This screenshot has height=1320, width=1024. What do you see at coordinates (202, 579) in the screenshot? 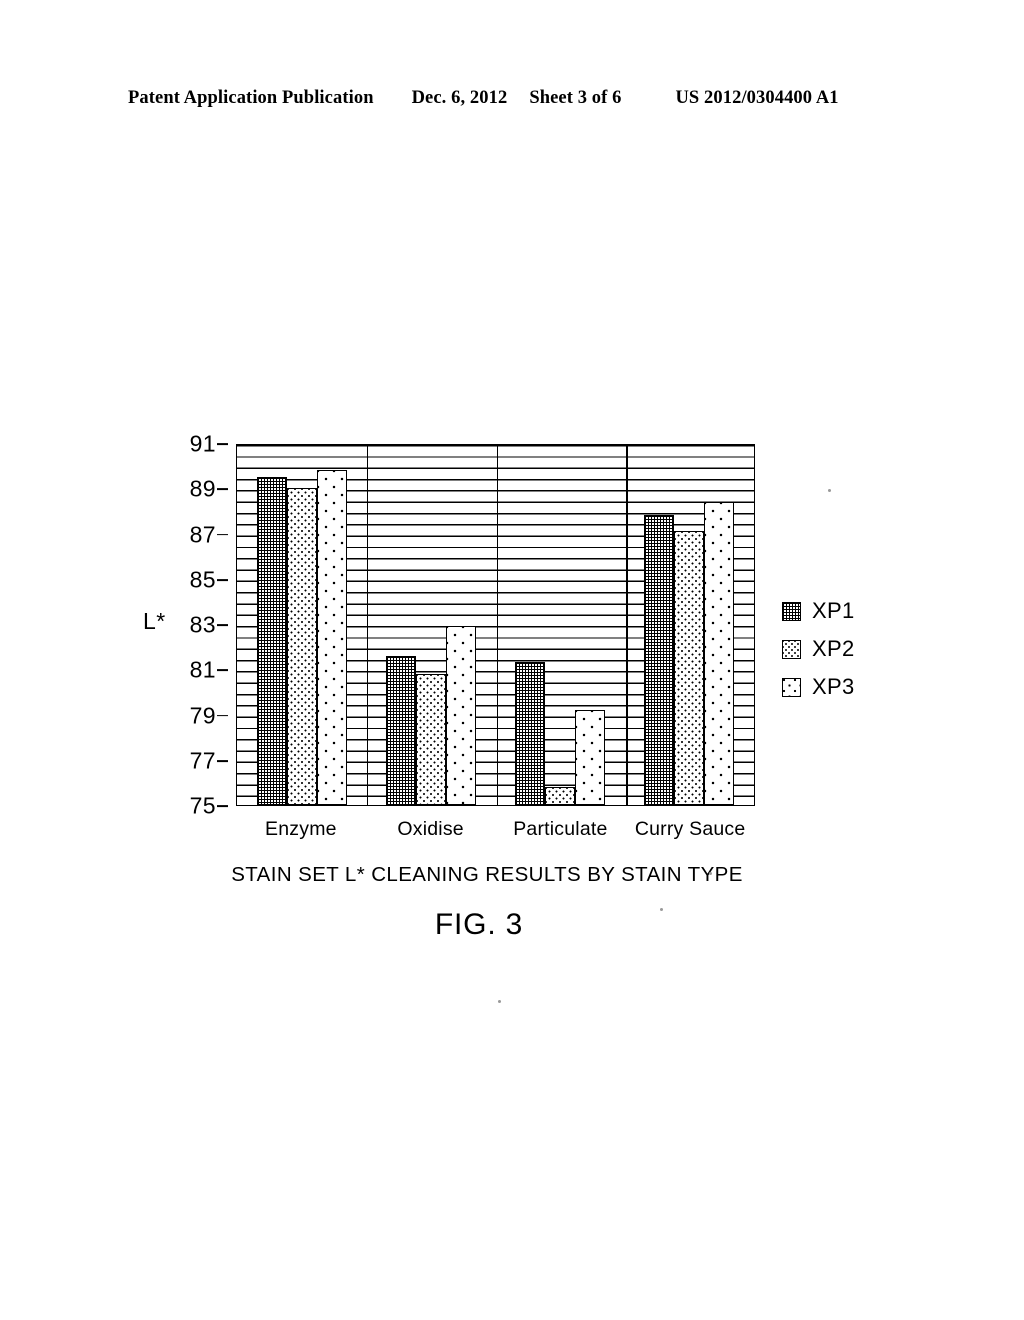
I see `y-axis-tick-label: 85` at bounding box center [202, 579].